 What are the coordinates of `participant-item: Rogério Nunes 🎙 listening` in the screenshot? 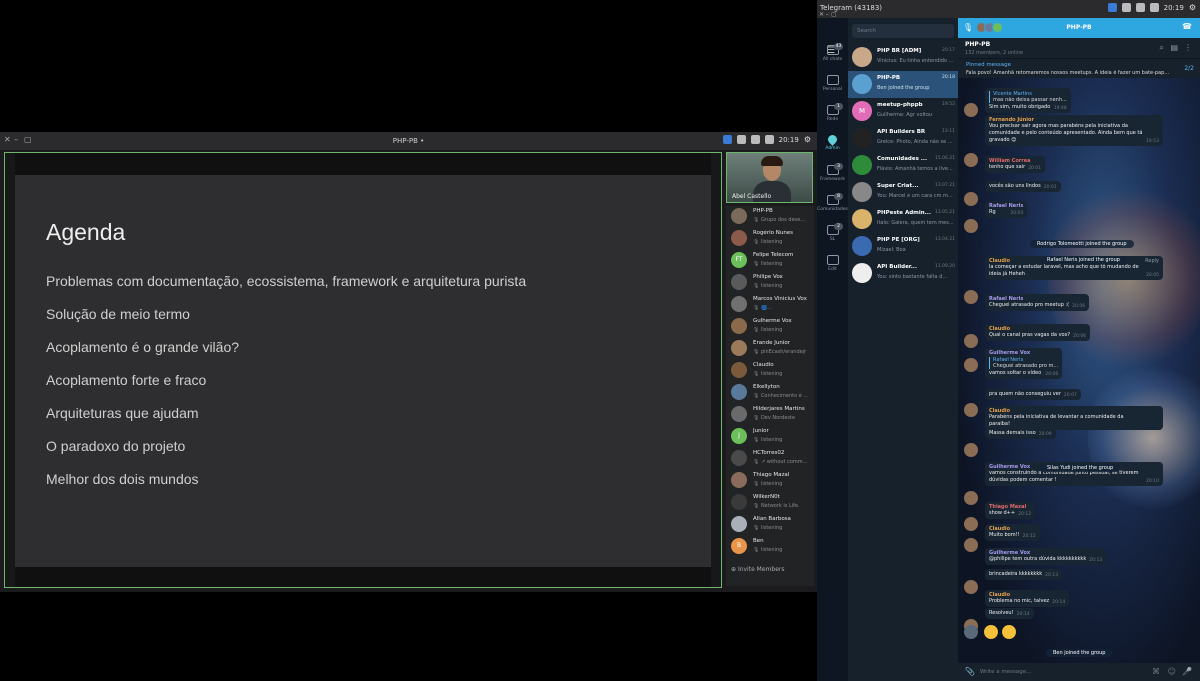 It's located at (770, 239).